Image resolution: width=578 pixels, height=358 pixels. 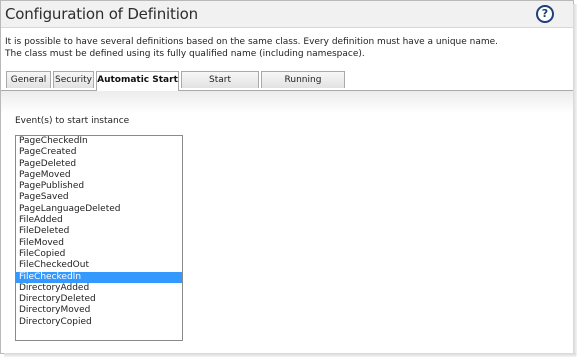 I want to click on tab-automatic-start: Automatic Start, so click(x=137, y=81).